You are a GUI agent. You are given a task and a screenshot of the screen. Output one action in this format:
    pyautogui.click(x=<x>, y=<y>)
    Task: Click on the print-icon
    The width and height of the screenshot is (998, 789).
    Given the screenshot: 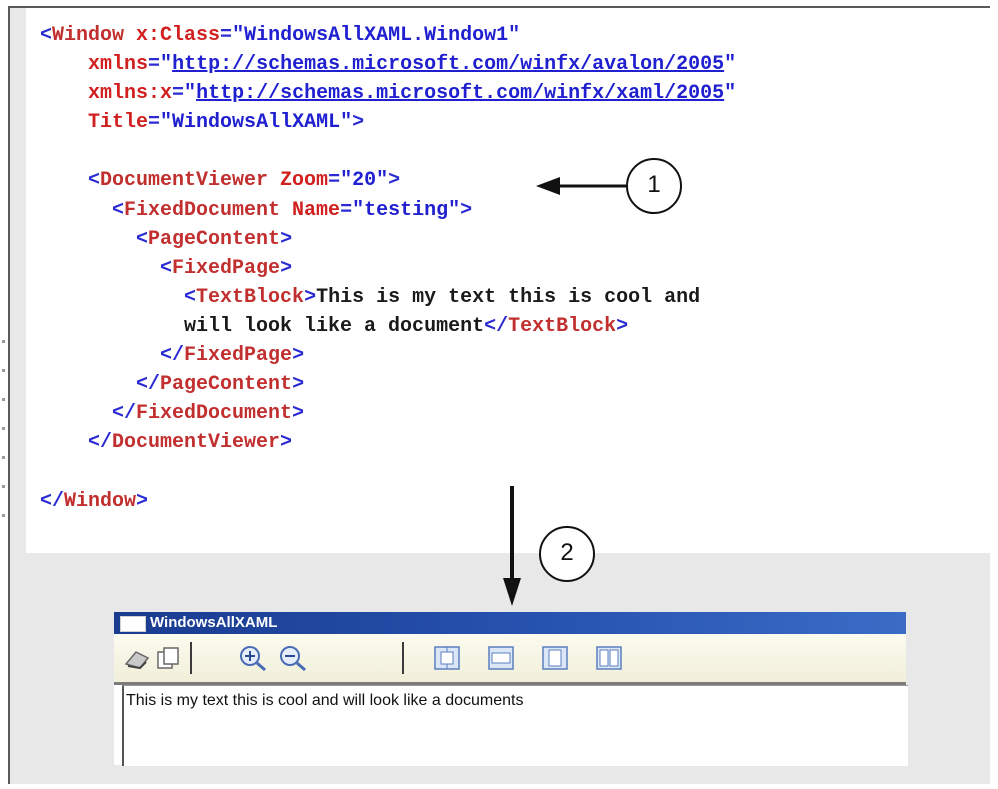 What is the action you would take?
    pyautogui.click(x=137, y=660)
    